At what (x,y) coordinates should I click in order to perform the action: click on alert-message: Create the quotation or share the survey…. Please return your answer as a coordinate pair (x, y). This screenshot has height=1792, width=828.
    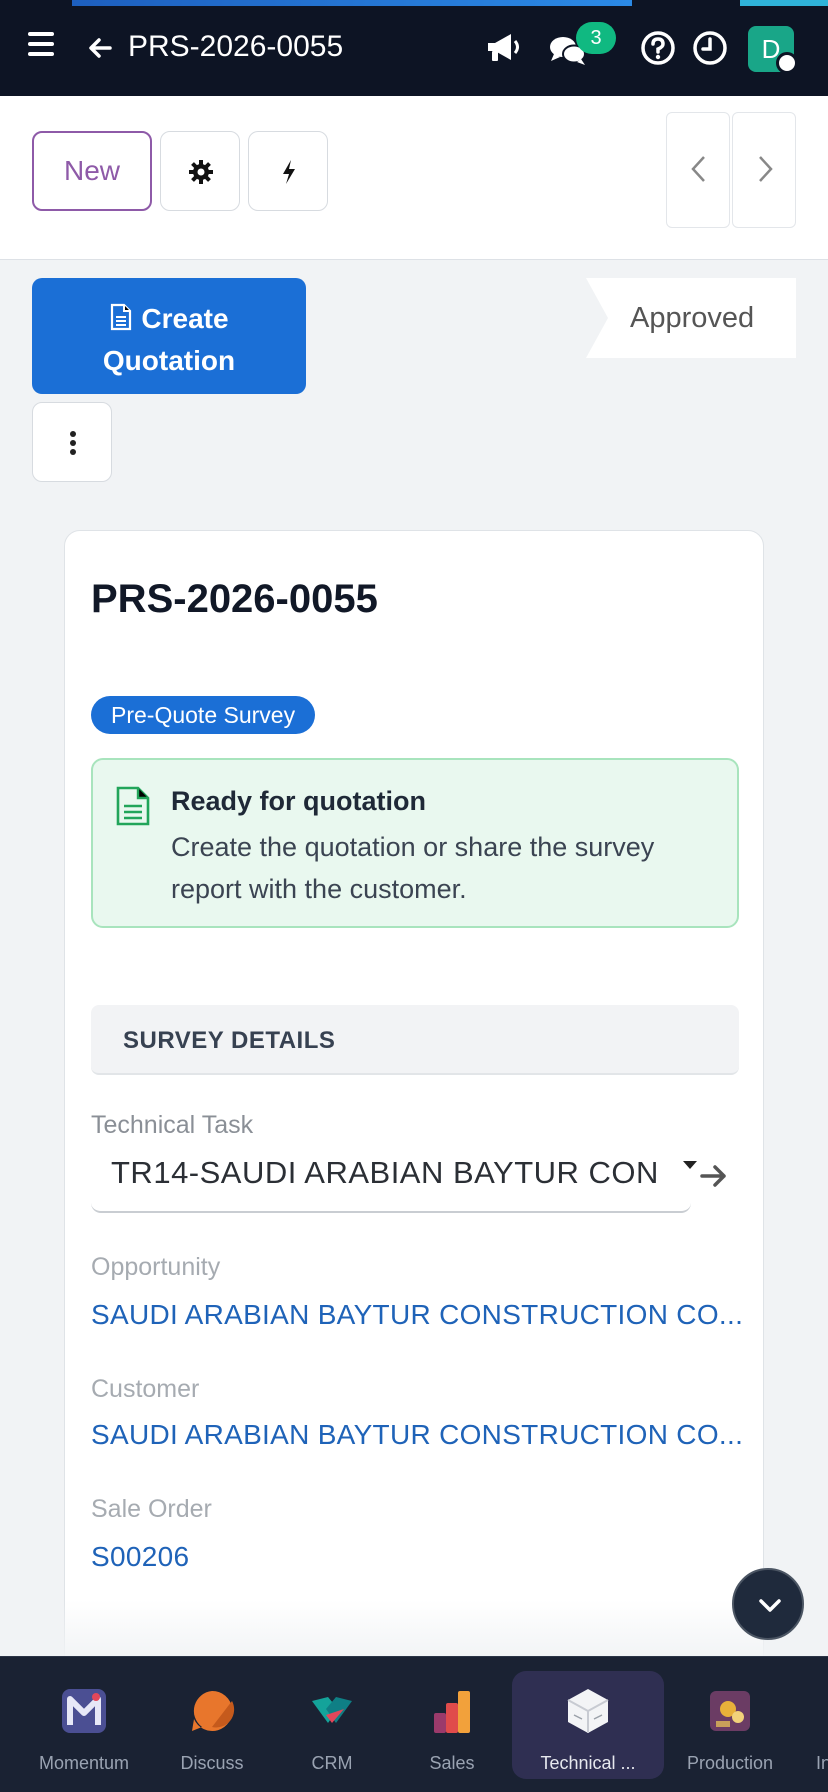
    Looking at the image, I should click on (413, 868).